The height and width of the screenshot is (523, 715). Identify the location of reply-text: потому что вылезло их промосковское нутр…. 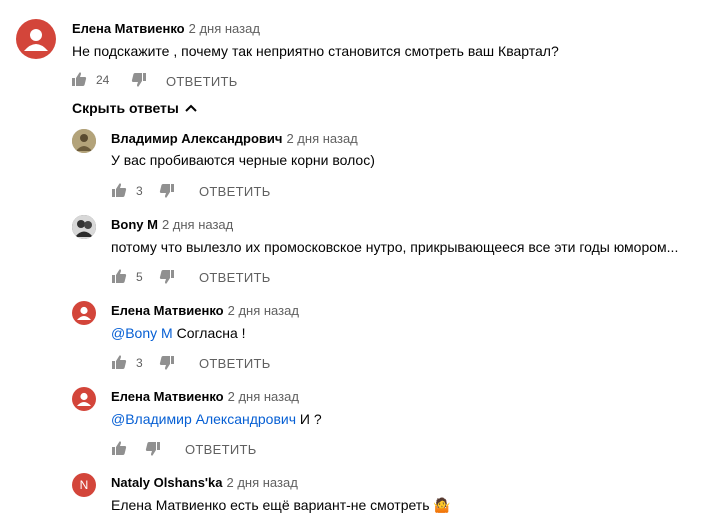
(395, 247).